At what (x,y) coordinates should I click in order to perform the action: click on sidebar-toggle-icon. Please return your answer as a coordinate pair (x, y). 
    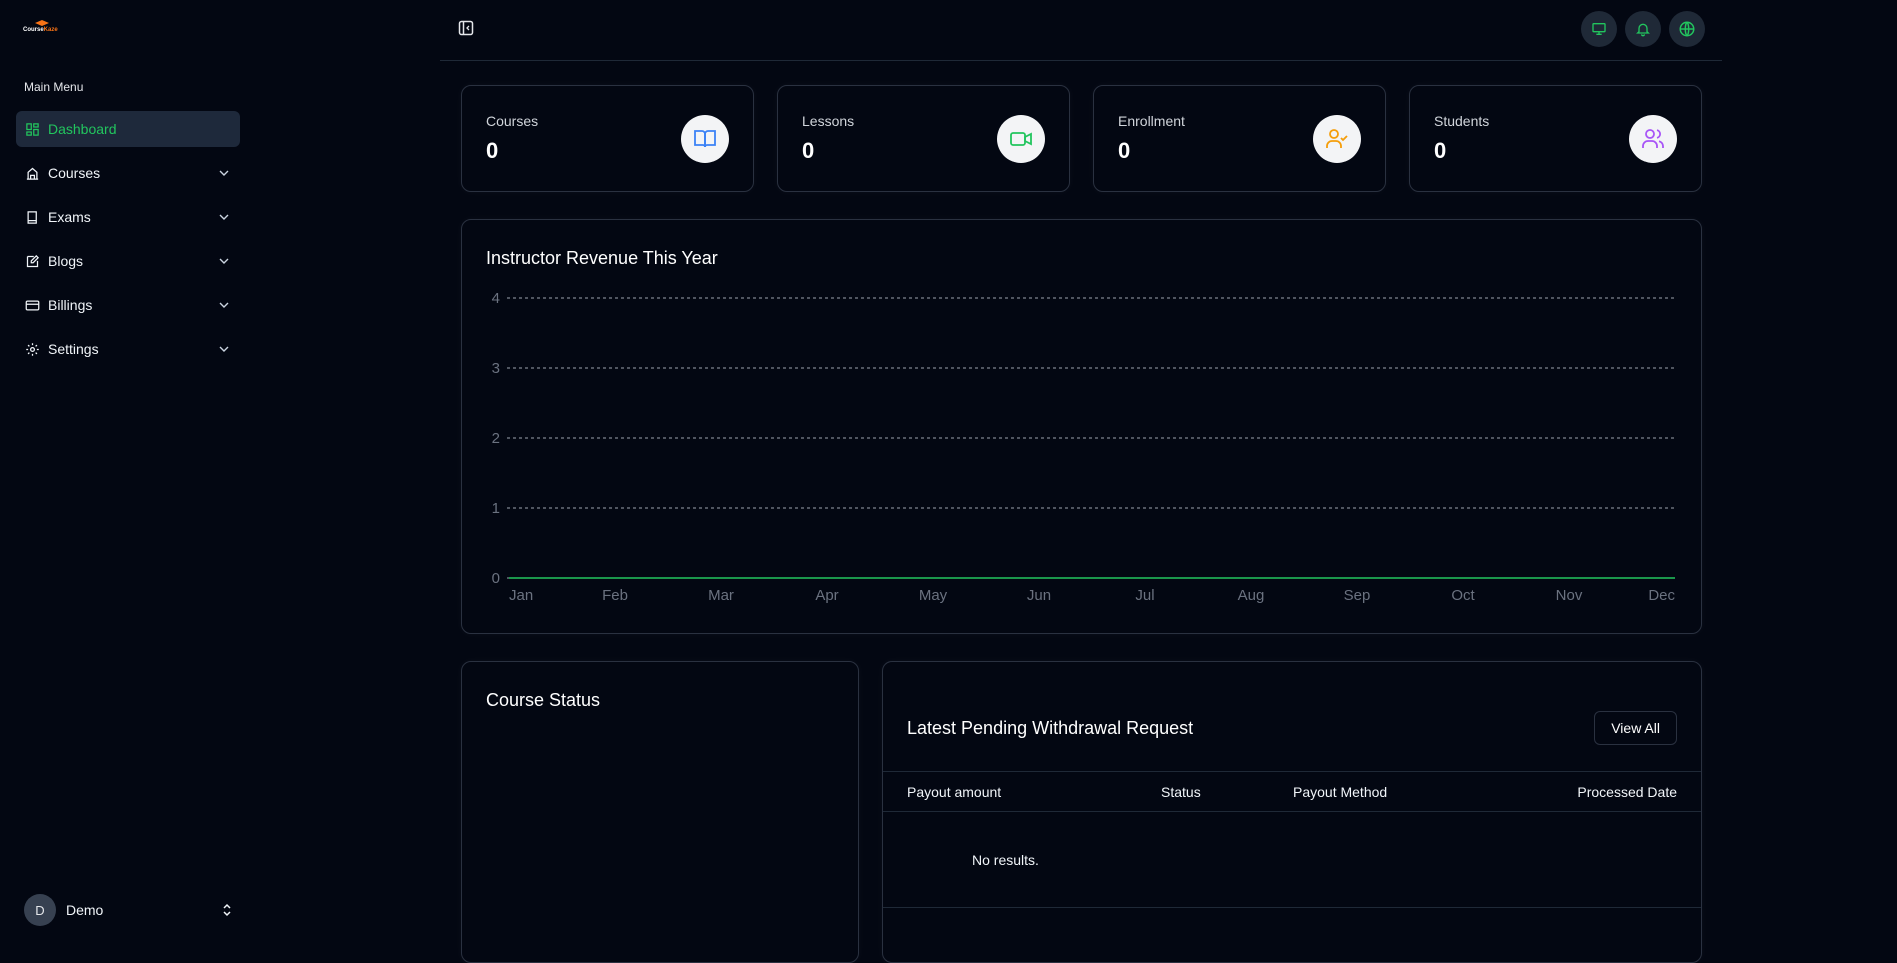
    Looking at the image, I should click on (466, 28).